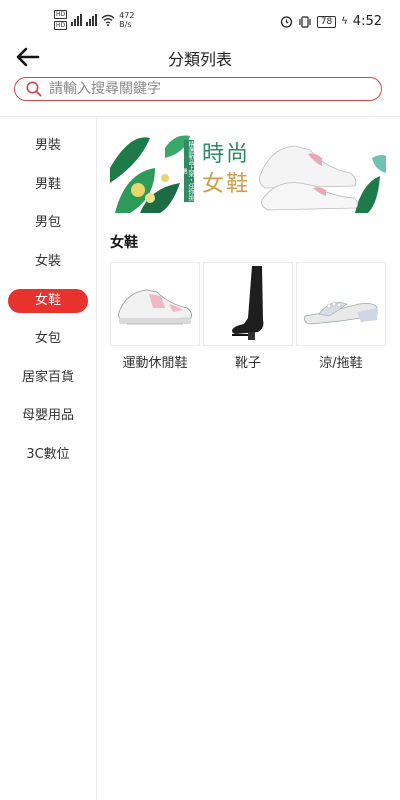 This screenshot has height=800, width=400. Describe the element at coordinates (48, 146) in the screenshot. I see `sidebar-item-mens-clothing: 男裝` at that location.